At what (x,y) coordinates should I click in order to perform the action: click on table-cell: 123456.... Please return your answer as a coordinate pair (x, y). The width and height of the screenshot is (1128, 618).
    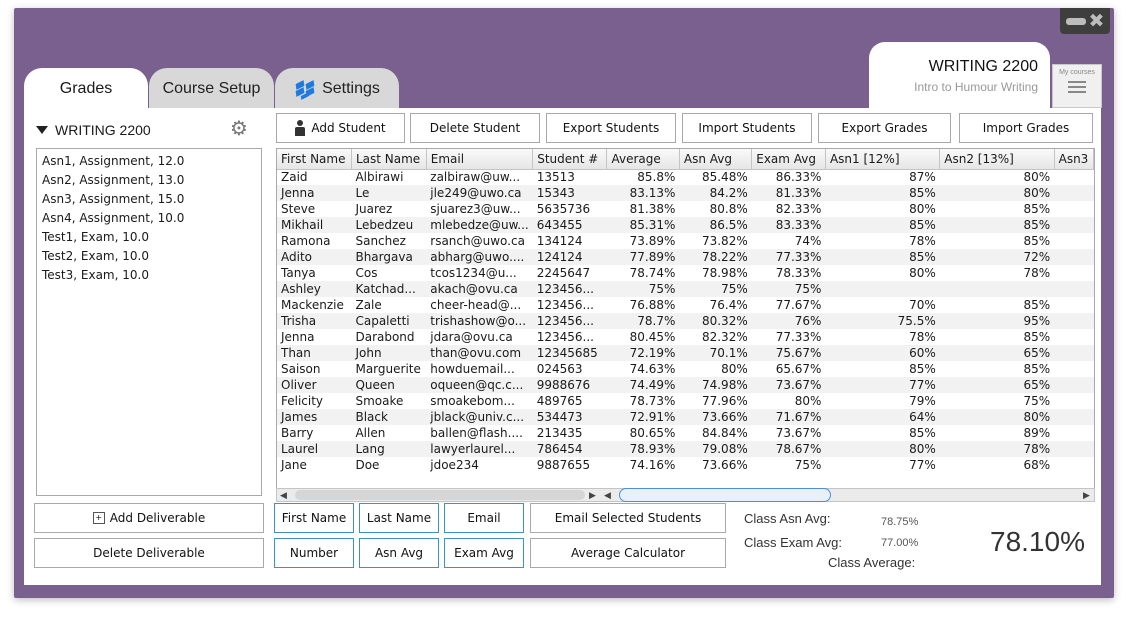
    Looking at the image, I should click on (570, 305).